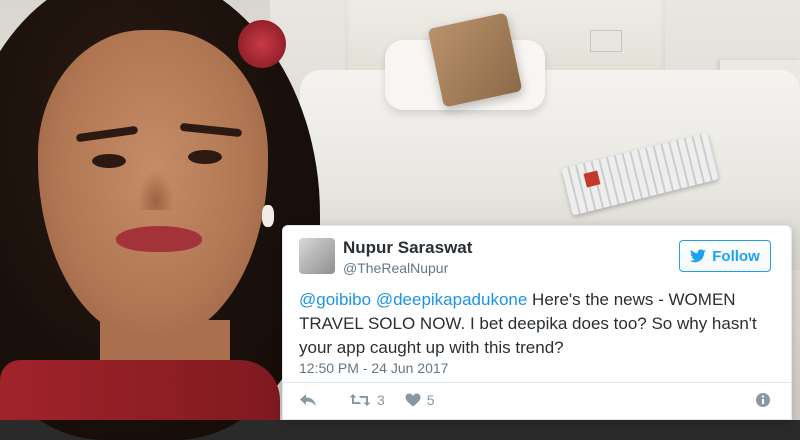 The height and width of the screenshot is (440, 800). What do you see at coordinates (268, 216) in the screenshot?
I see `earring` at bounding box center [268, 216].